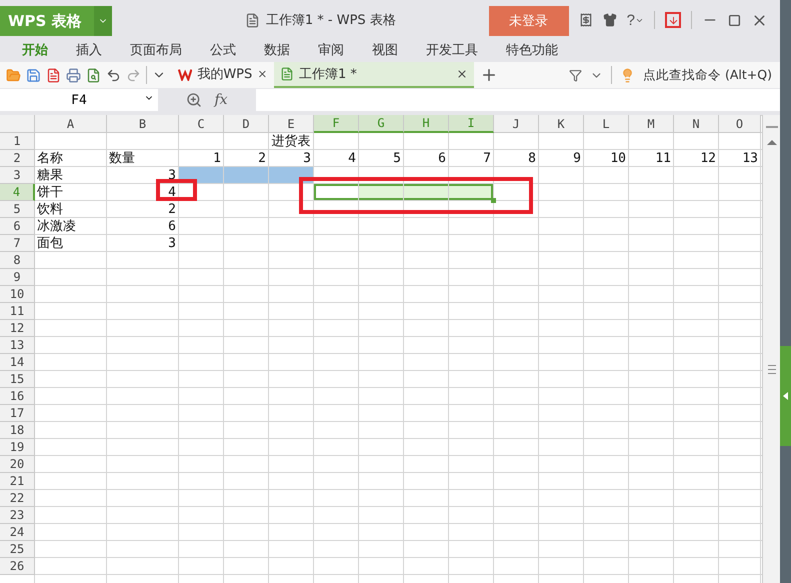  What do you see at coordinates (575, 75) in the screenshot?
I see `filter-icon` at bounding box center [575, 75].